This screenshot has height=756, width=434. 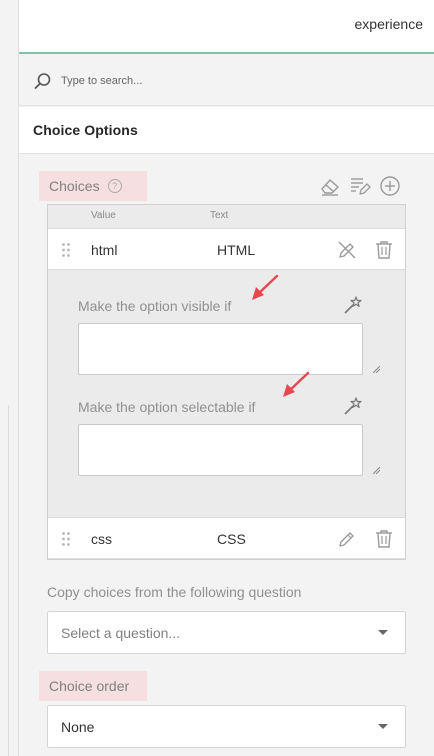 What do you see at coordinates (114, 186) in the screenshot?
I see `help-icon: ?` at bounding box center [114, 186].